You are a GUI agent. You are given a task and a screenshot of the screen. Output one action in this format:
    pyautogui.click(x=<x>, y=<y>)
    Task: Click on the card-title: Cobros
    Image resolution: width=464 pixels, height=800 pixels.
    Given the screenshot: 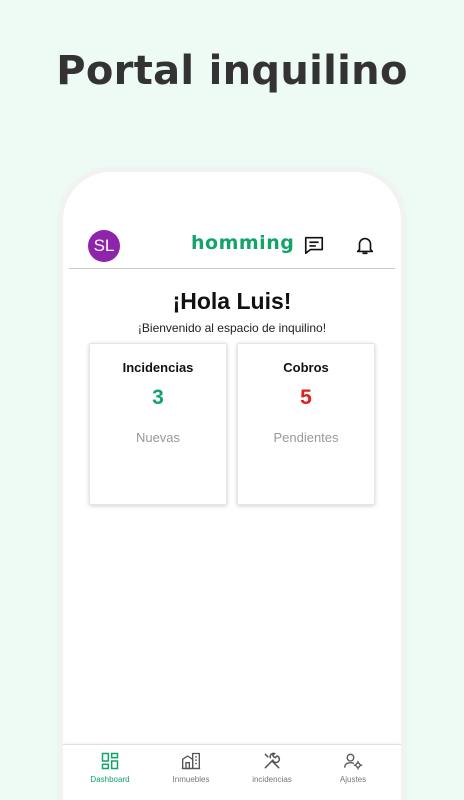 What is the action you would take?
    pyautogui.click(x=306, y=367)
    